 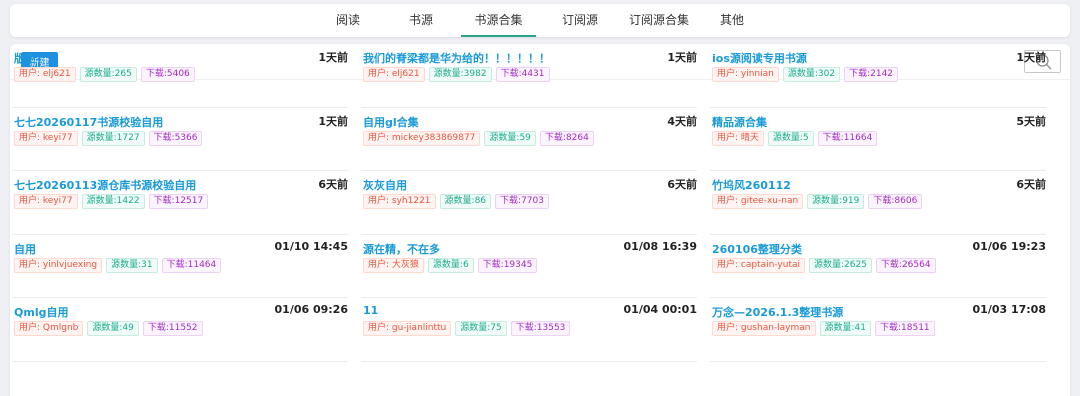 I want to click on source-count-tag: 源数量:1422, so click(x=113, y=201).